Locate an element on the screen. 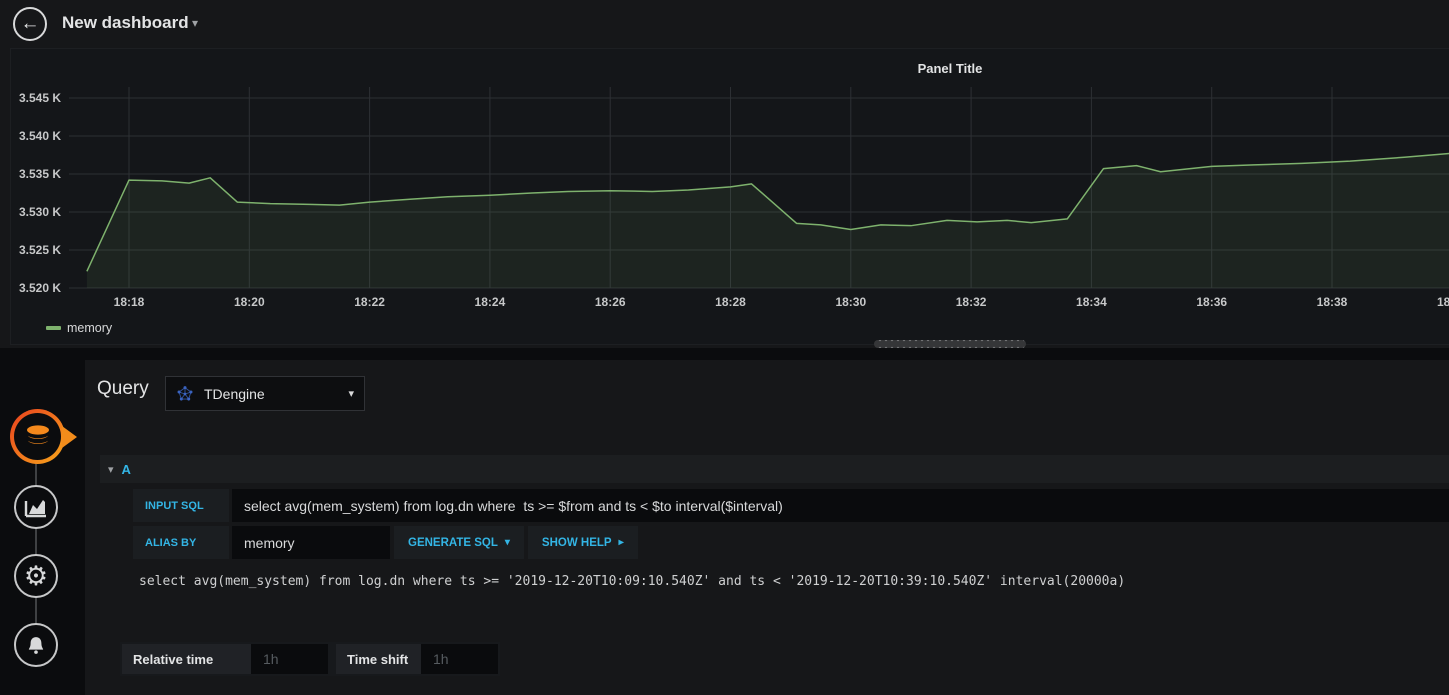 The width and height of the screenshot is (1449, 695). query-ref-id: A is located at coordinates (126, 469).